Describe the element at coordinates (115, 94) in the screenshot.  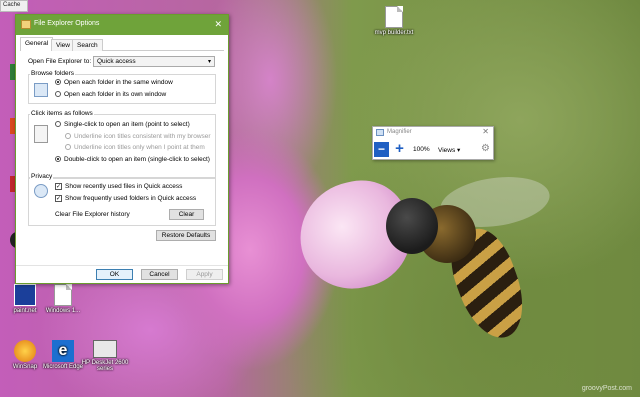
I see `own-window-label: Open each folder in its own window` at that location.